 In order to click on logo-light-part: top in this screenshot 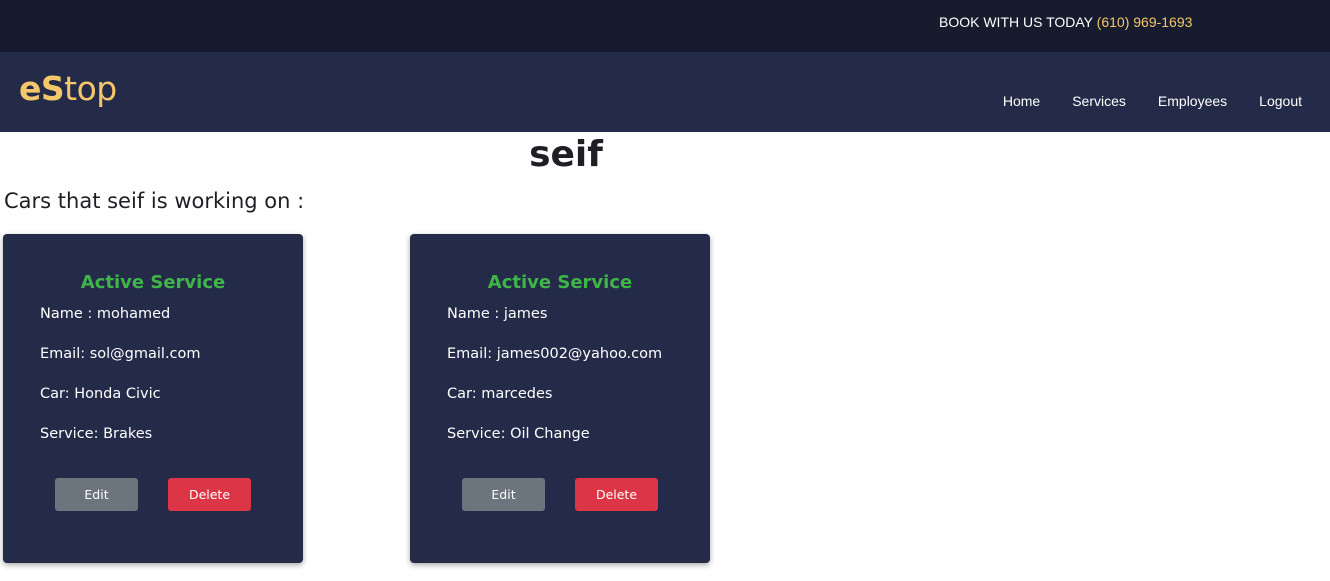, I will do `click(90, 88)`.